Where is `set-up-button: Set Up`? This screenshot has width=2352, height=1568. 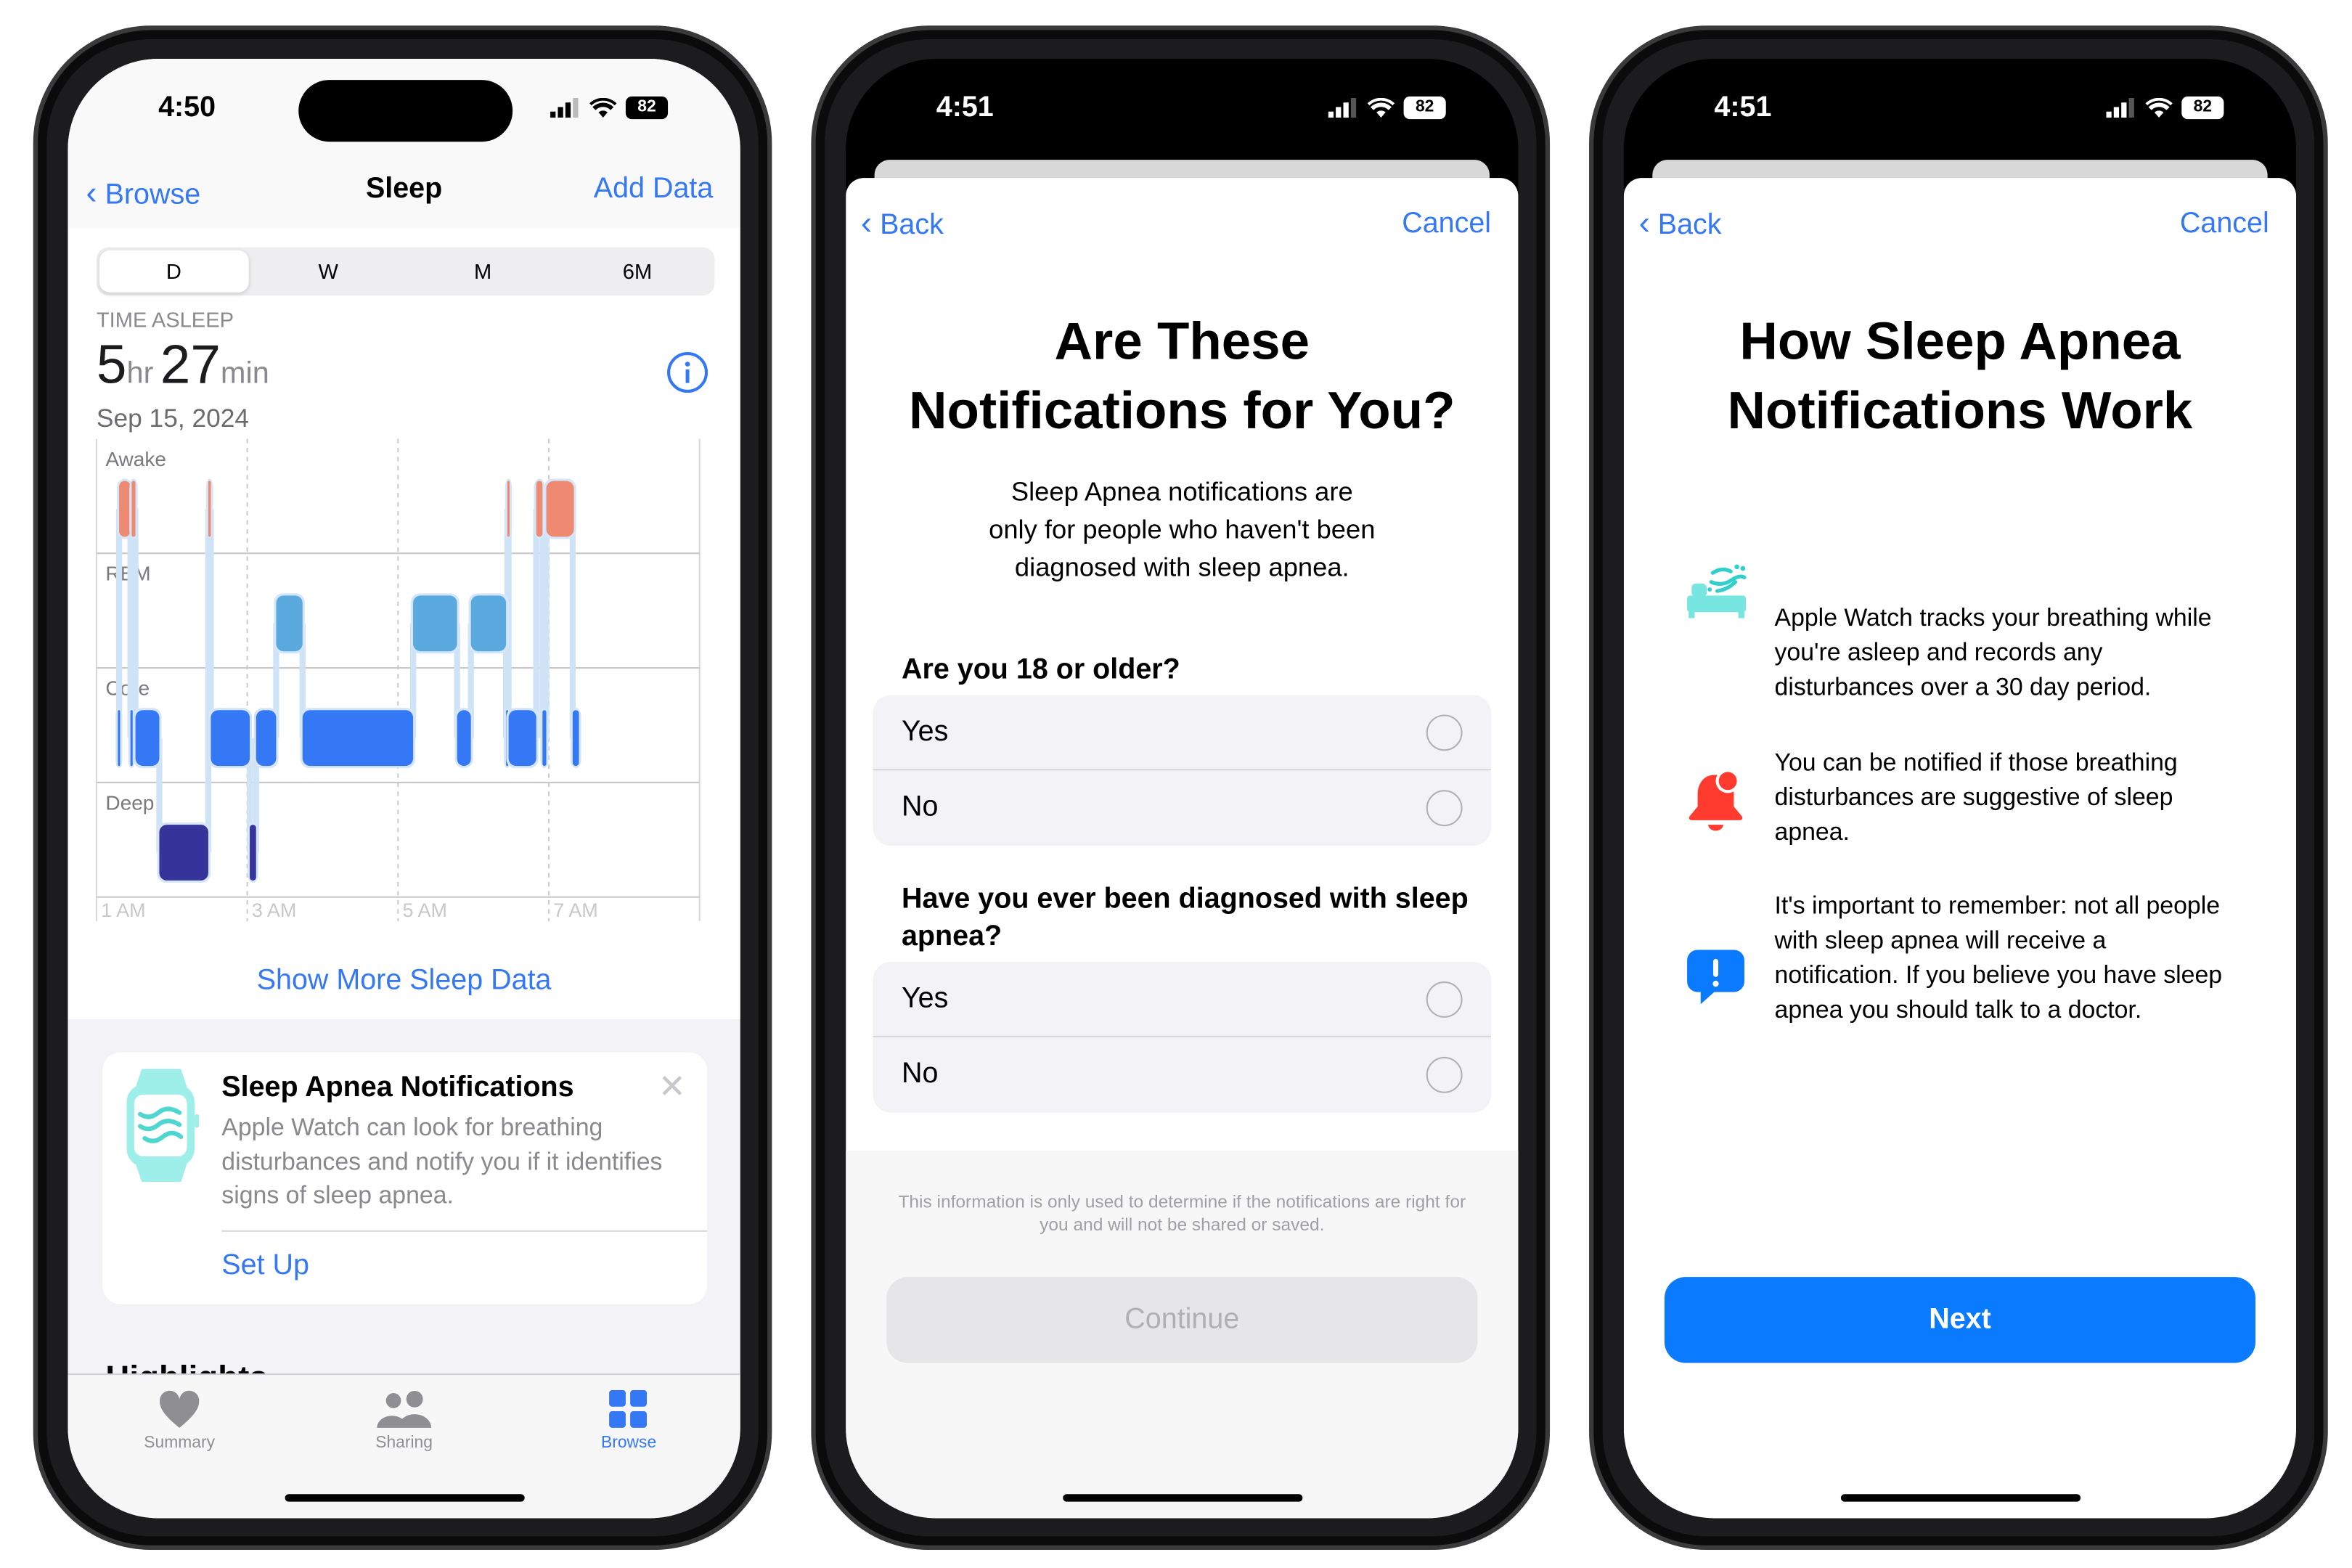 set-up-button: Set Up is located at coordinates (265, 1266).